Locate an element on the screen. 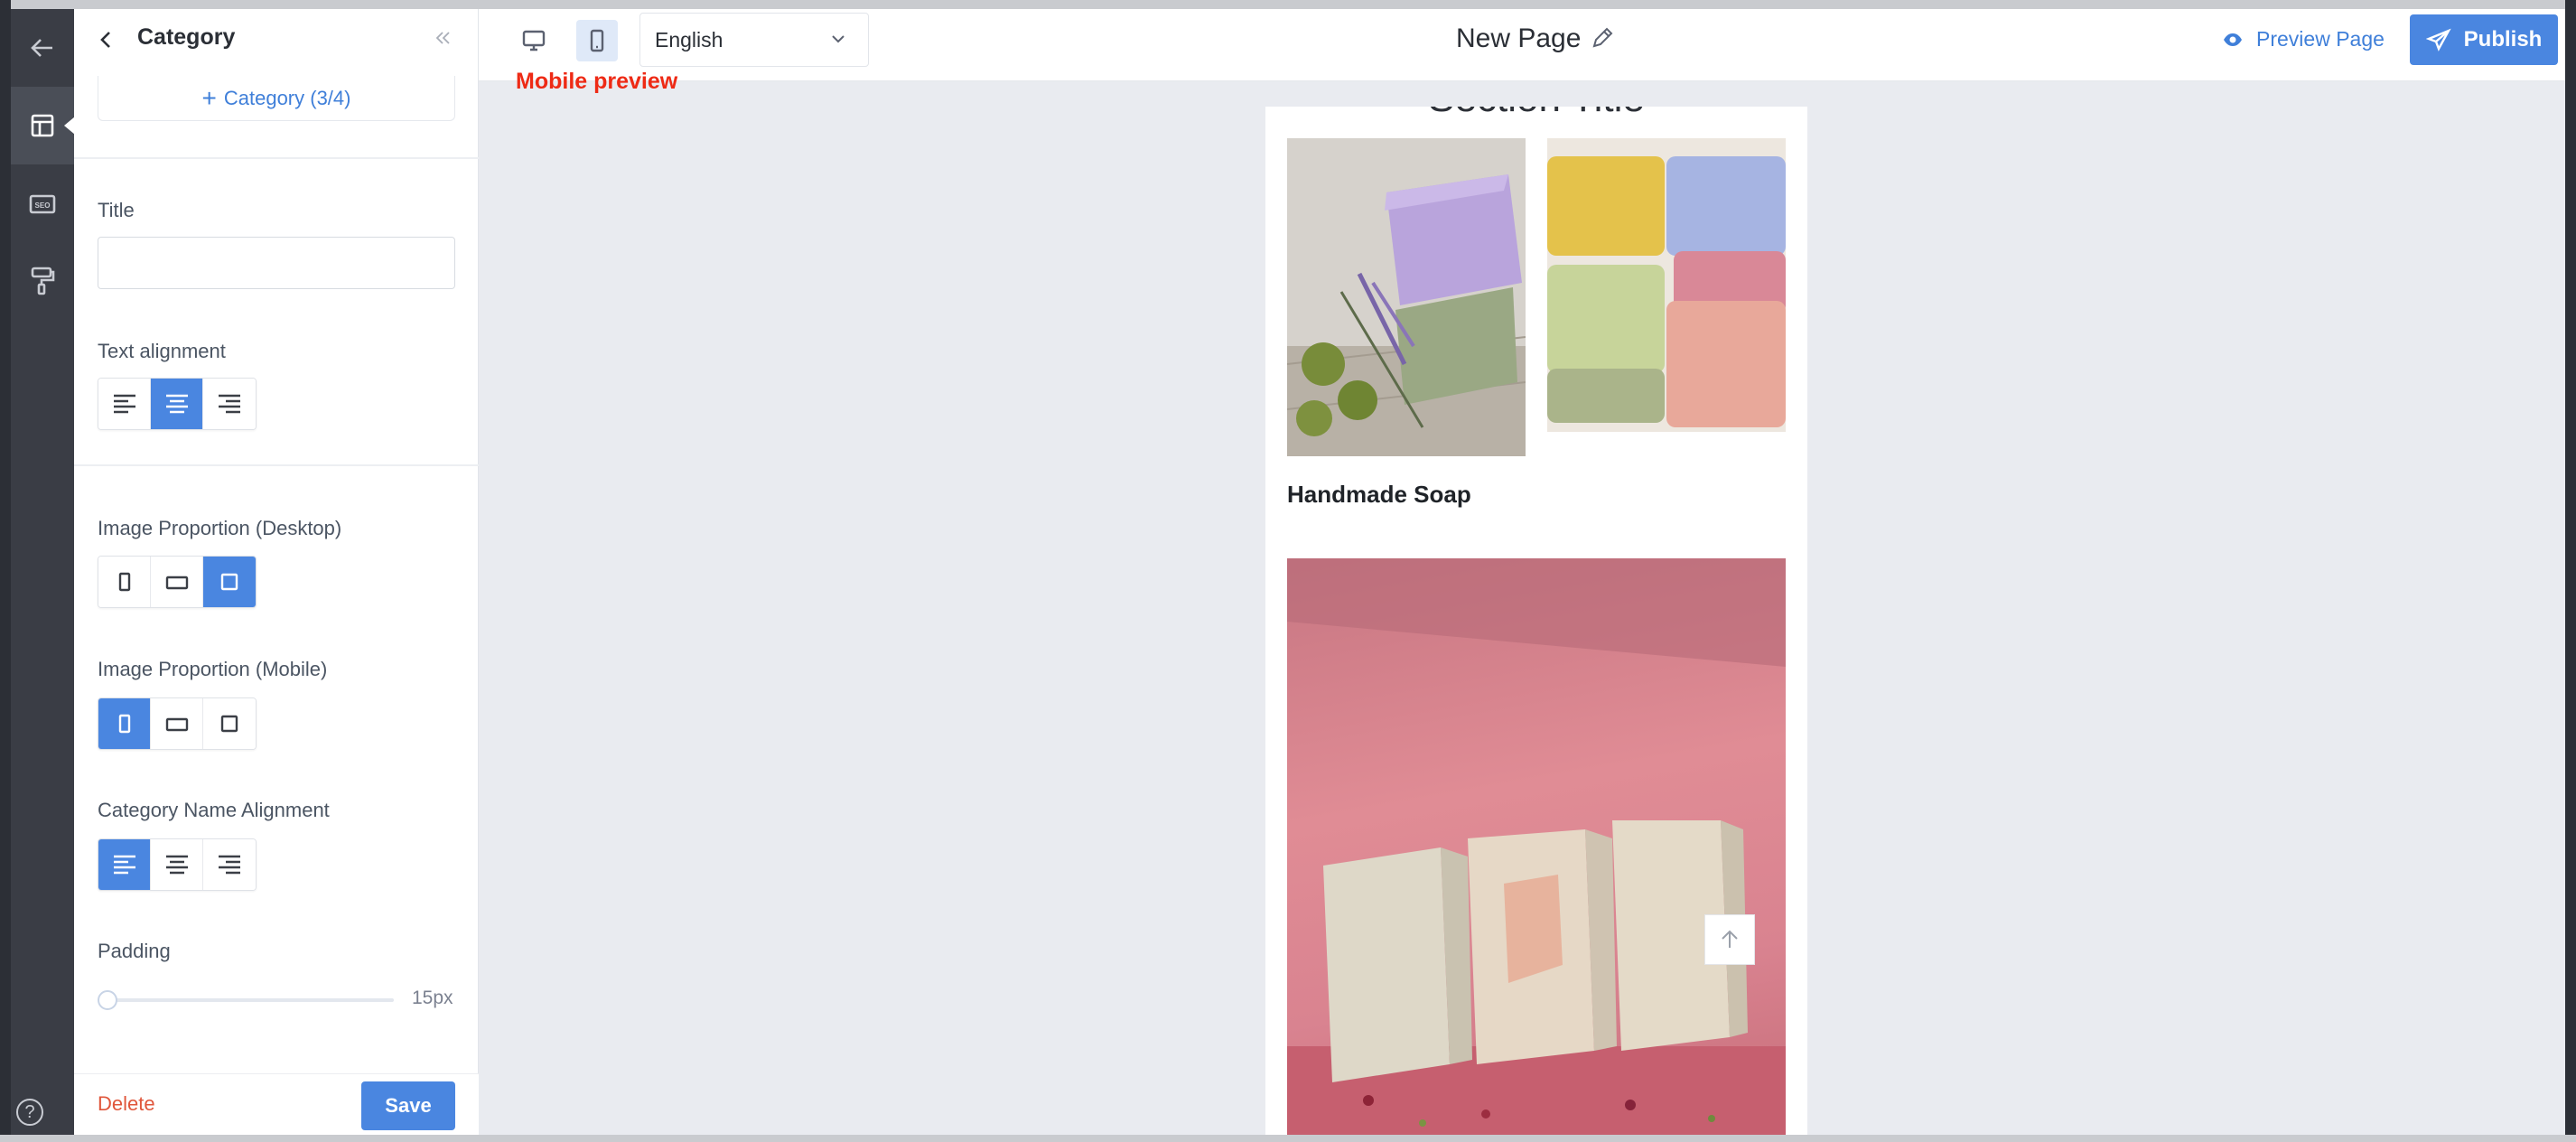  name-align-right-button is located at coordinates (229, 864).